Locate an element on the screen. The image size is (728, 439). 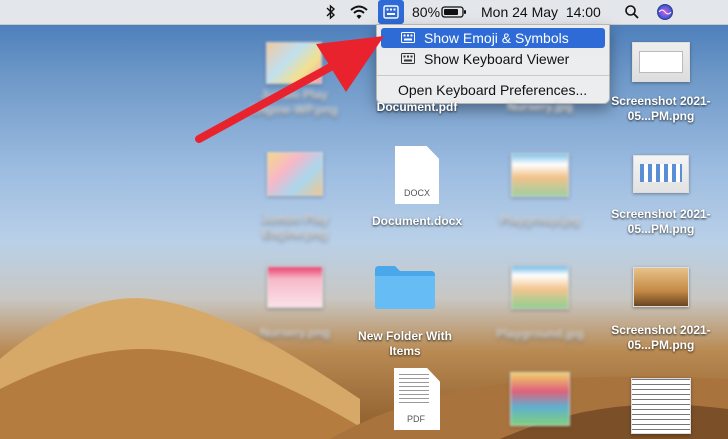
annotation-arrow is located at coordinates (289, 89).